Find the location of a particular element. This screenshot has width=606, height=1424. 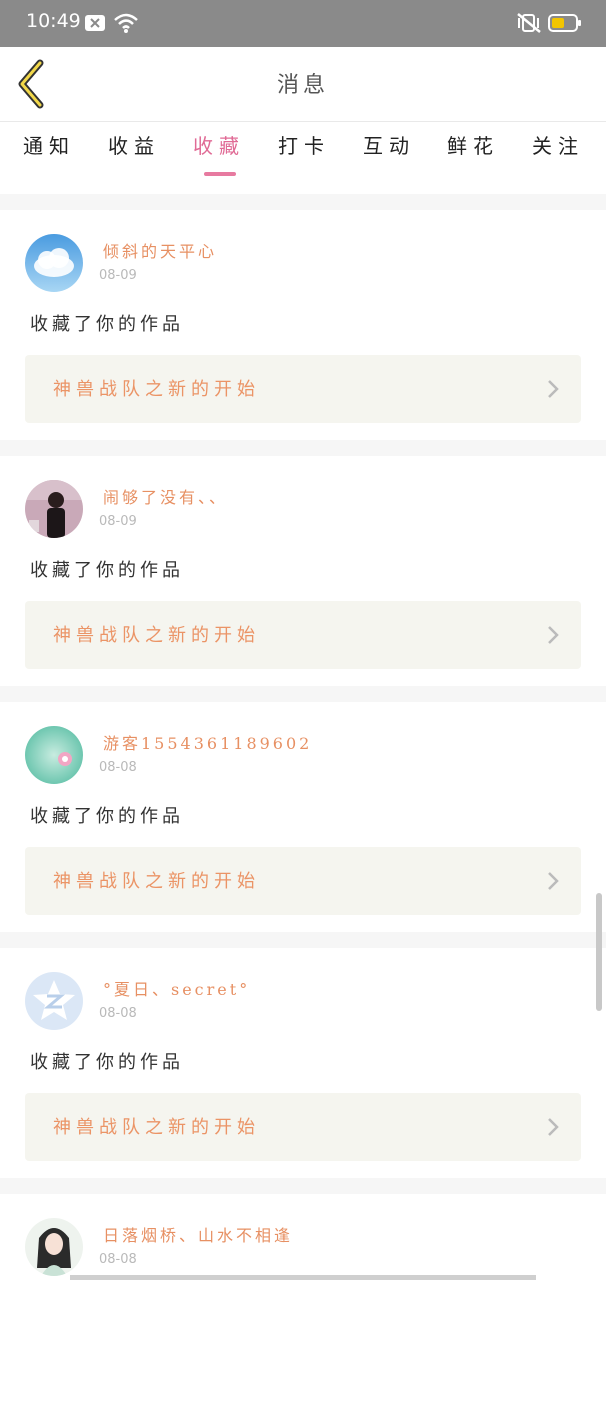

bottom-divider is located at coordinates (303, 1277).